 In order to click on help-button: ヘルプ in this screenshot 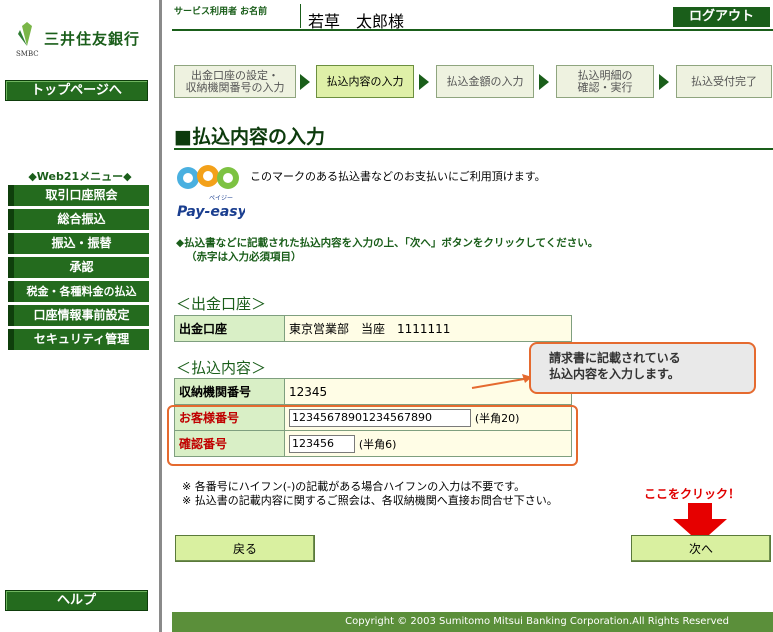, I will do `click(76, 600)`.